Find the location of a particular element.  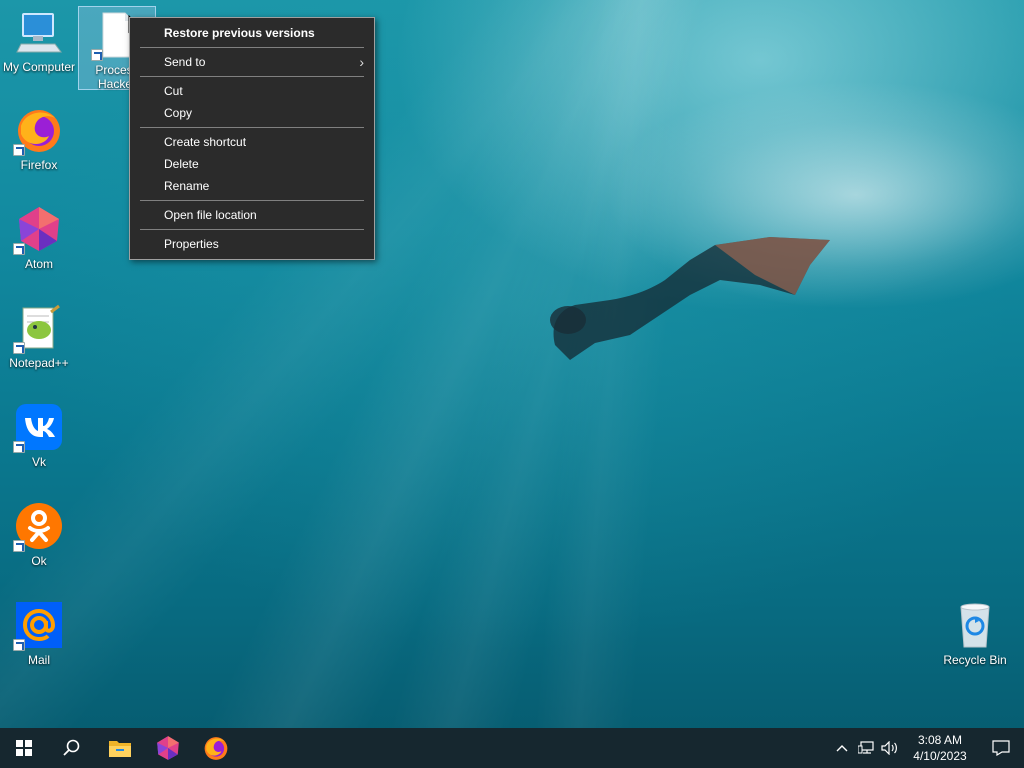

system-tray: 3:08 AM 4/10/2023 is located at coordinates (927, 748).